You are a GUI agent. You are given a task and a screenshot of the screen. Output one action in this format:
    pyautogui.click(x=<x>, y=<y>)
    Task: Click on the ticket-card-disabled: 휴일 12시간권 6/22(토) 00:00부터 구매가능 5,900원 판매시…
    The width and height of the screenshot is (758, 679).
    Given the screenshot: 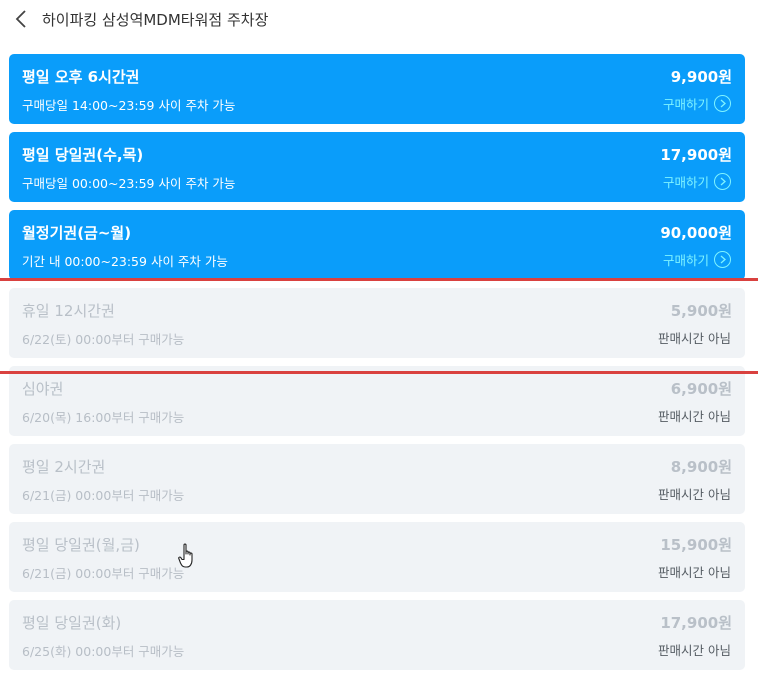 What is the action you would take?
    pyautogui.click(x=377, y=323)
    